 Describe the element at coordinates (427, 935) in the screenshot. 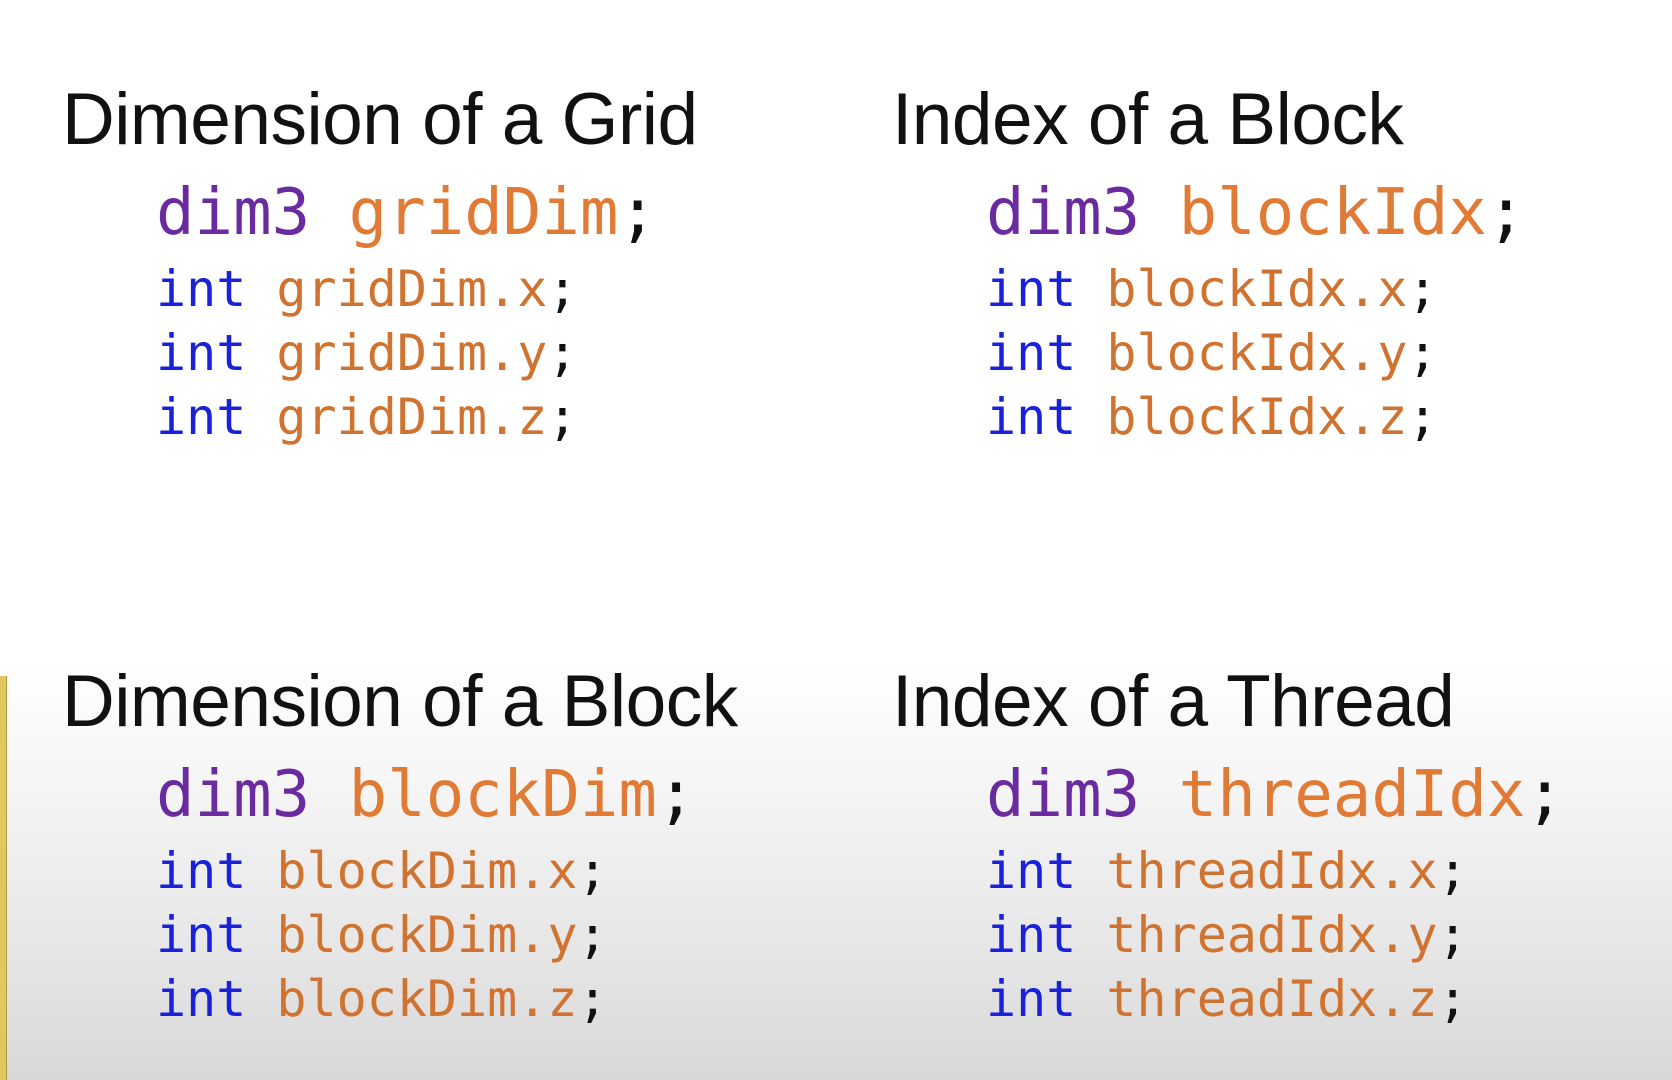

I see `field-name: blockDim.y` at that location.